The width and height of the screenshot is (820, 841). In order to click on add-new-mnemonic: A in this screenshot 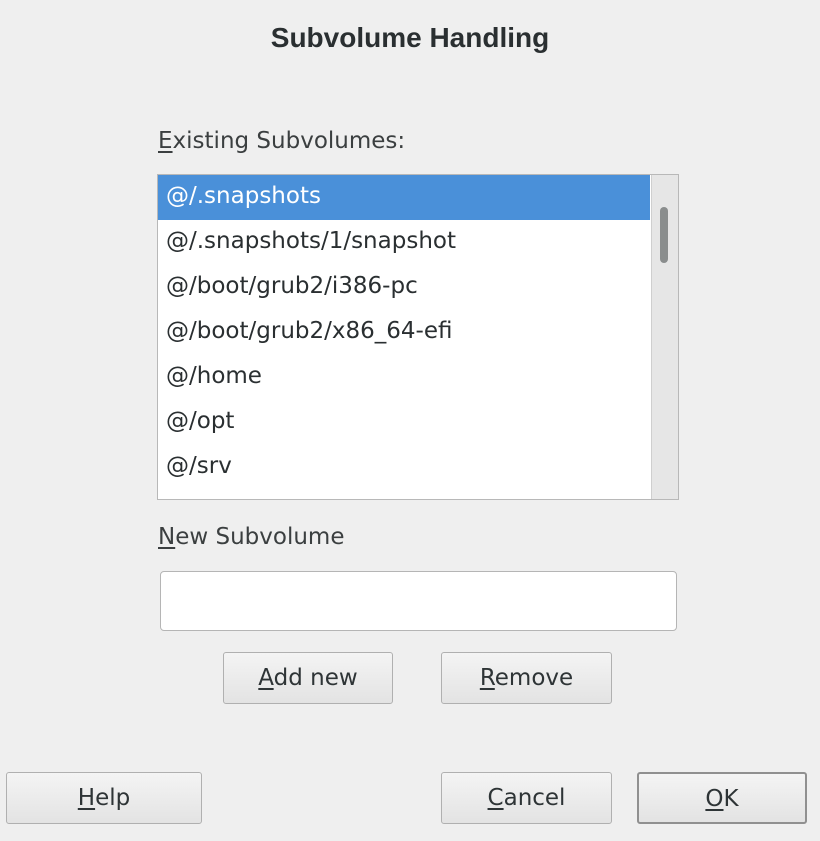, I will do `click(266, 678)`.